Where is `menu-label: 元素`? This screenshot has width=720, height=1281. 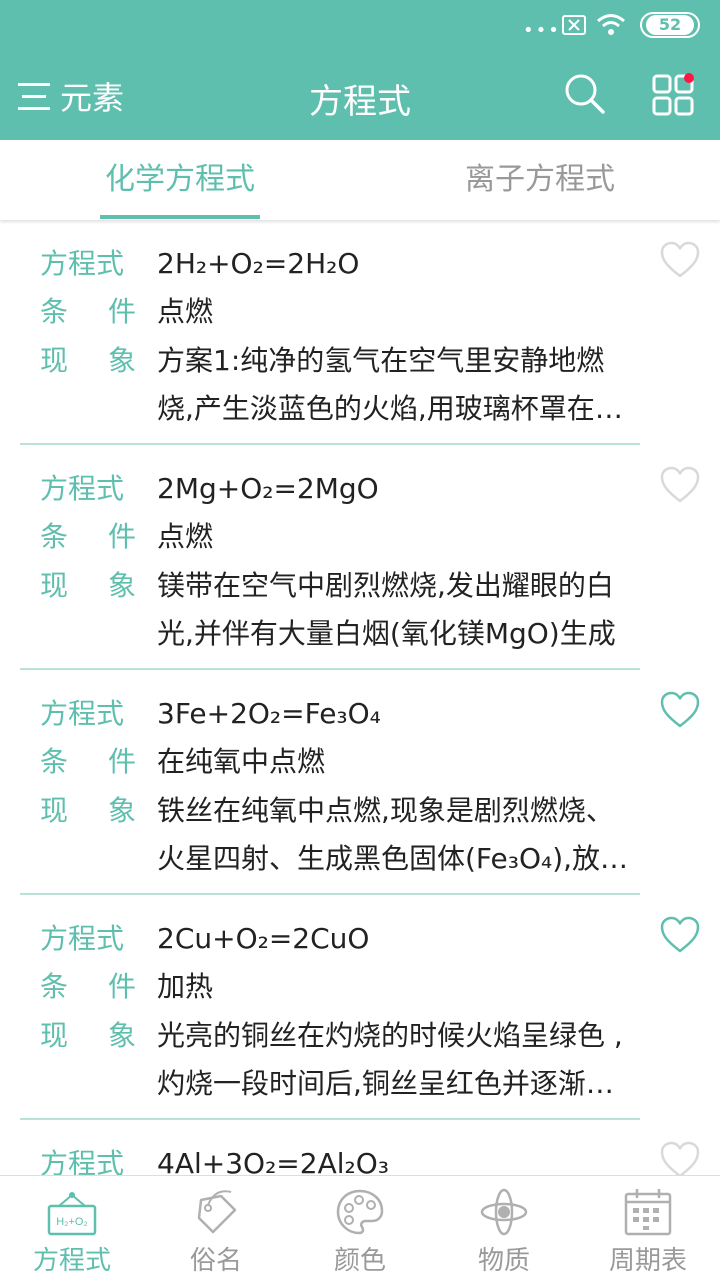 menu-label: 元素 is located at coordinates (92, 98).